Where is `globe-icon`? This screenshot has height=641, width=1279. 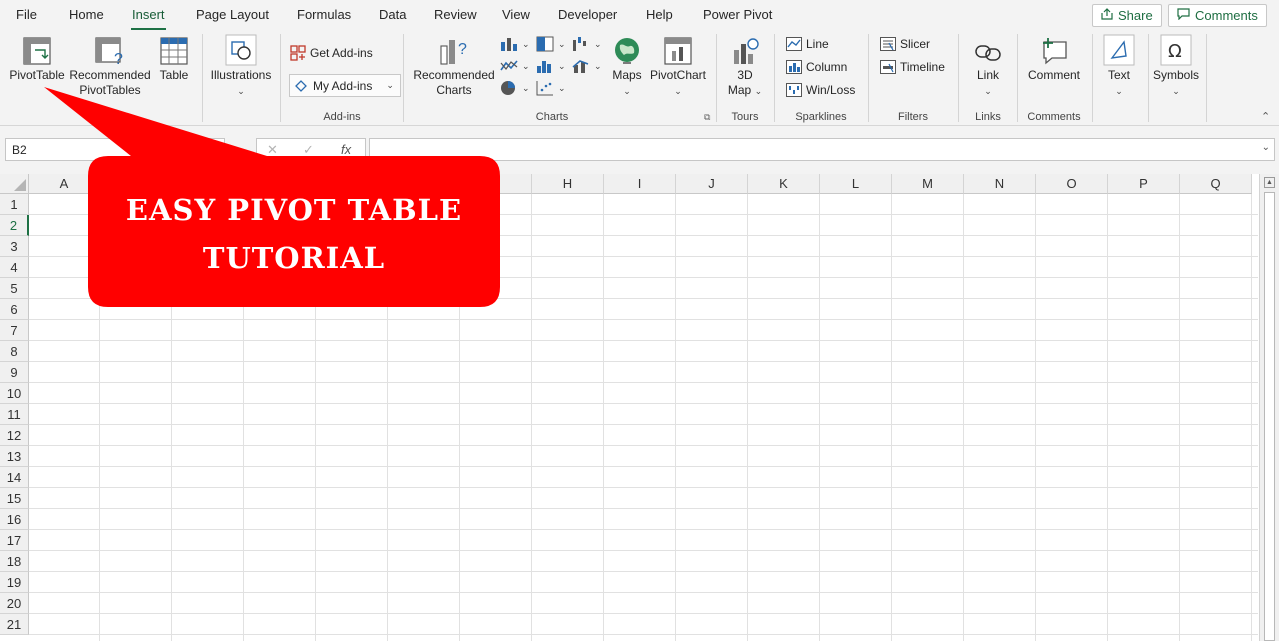
globe-icon is located at coordinates (627, 51).